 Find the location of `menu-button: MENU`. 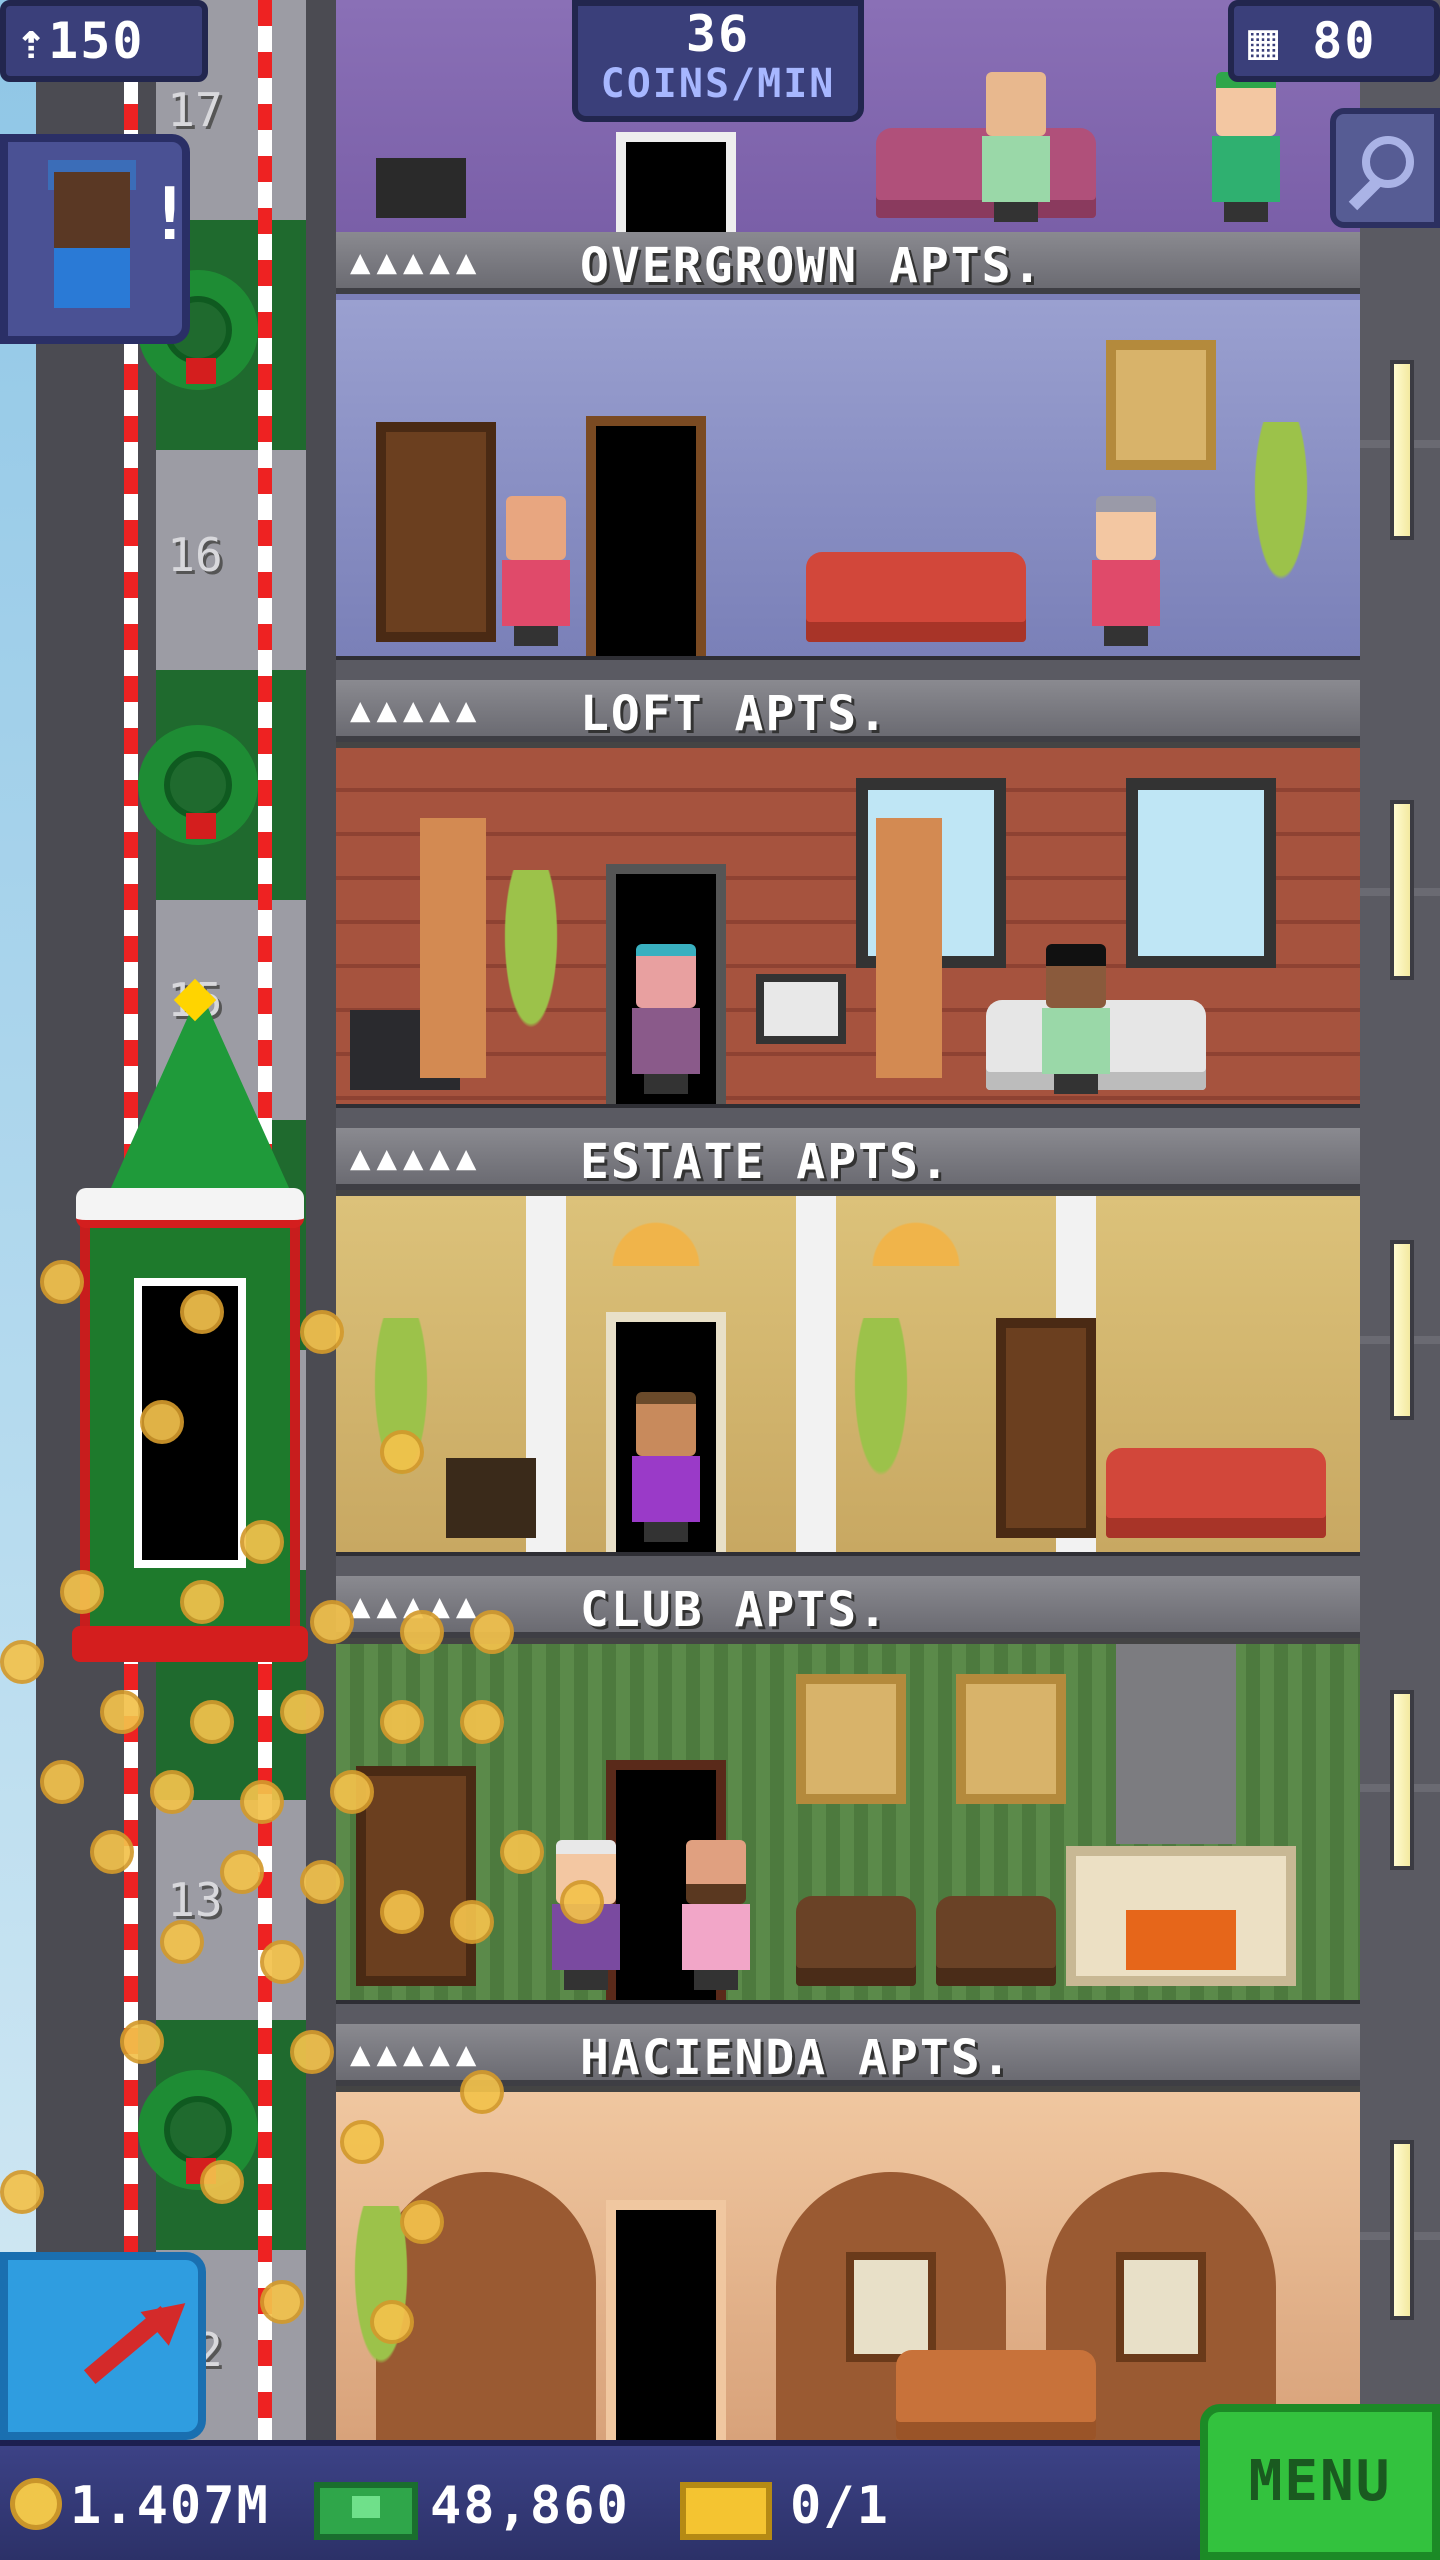

menu-button: MENU is located at coordinates (1320, 2482).